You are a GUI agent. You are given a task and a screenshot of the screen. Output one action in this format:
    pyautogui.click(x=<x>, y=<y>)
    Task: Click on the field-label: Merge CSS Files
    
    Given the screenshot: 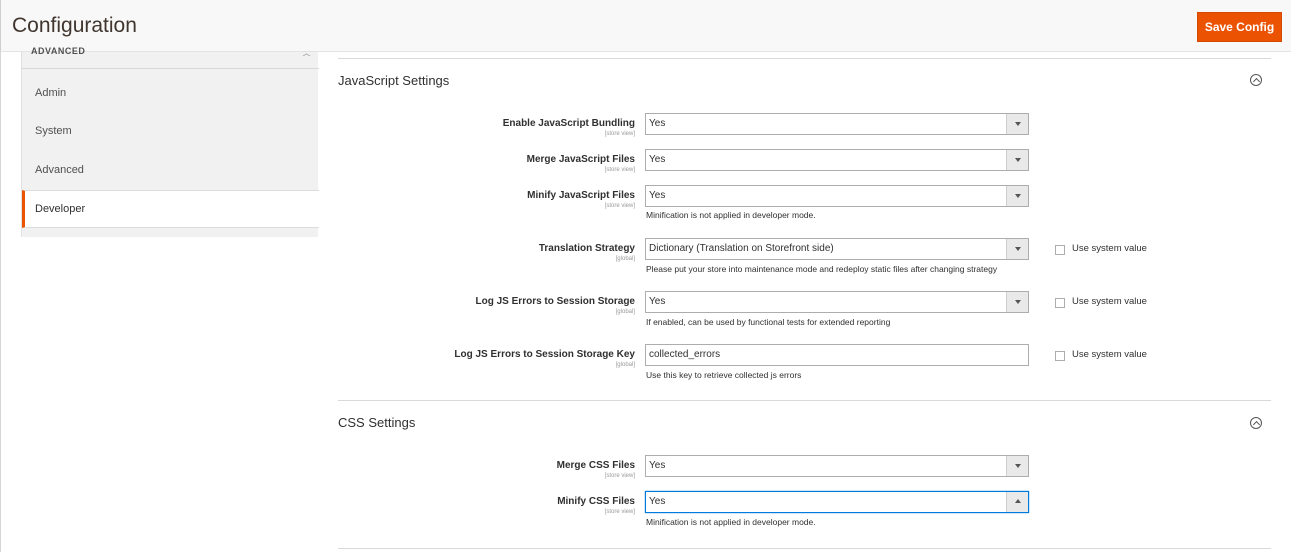 What is the action you would take?
    pyautogui.click(x=595, y=465)
    